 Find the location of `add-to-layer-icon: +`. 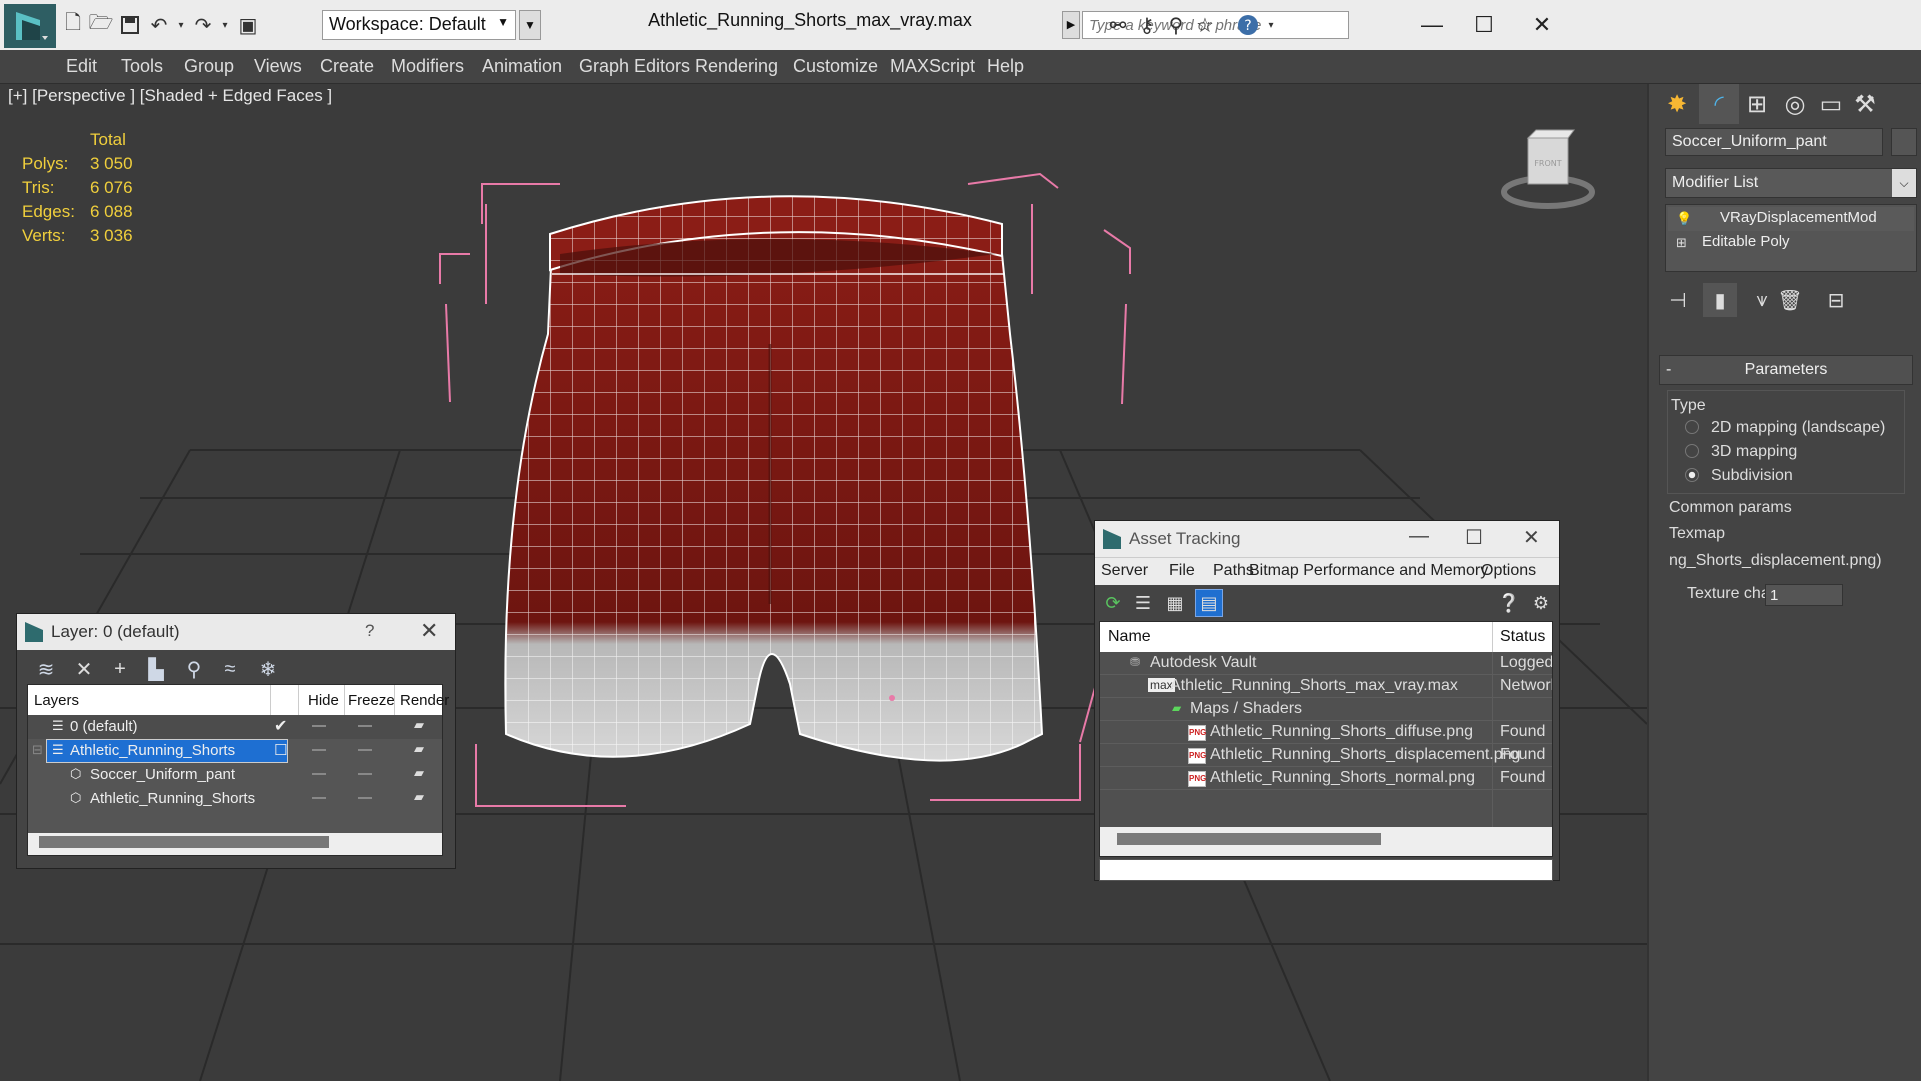

add-to-layer-icon: + is located at coordinates (120, 669).